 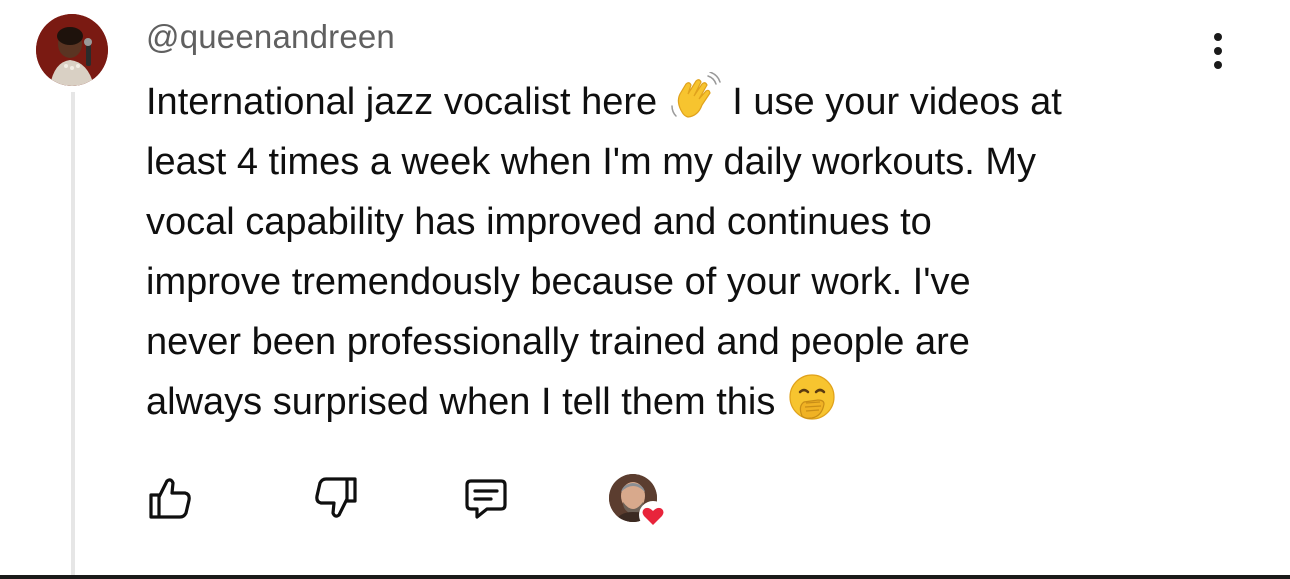 What do you see at coordinates (270, 37) in the screenshot?
I see `author-handle: @queenandreen` at bounding box center [270, 37].